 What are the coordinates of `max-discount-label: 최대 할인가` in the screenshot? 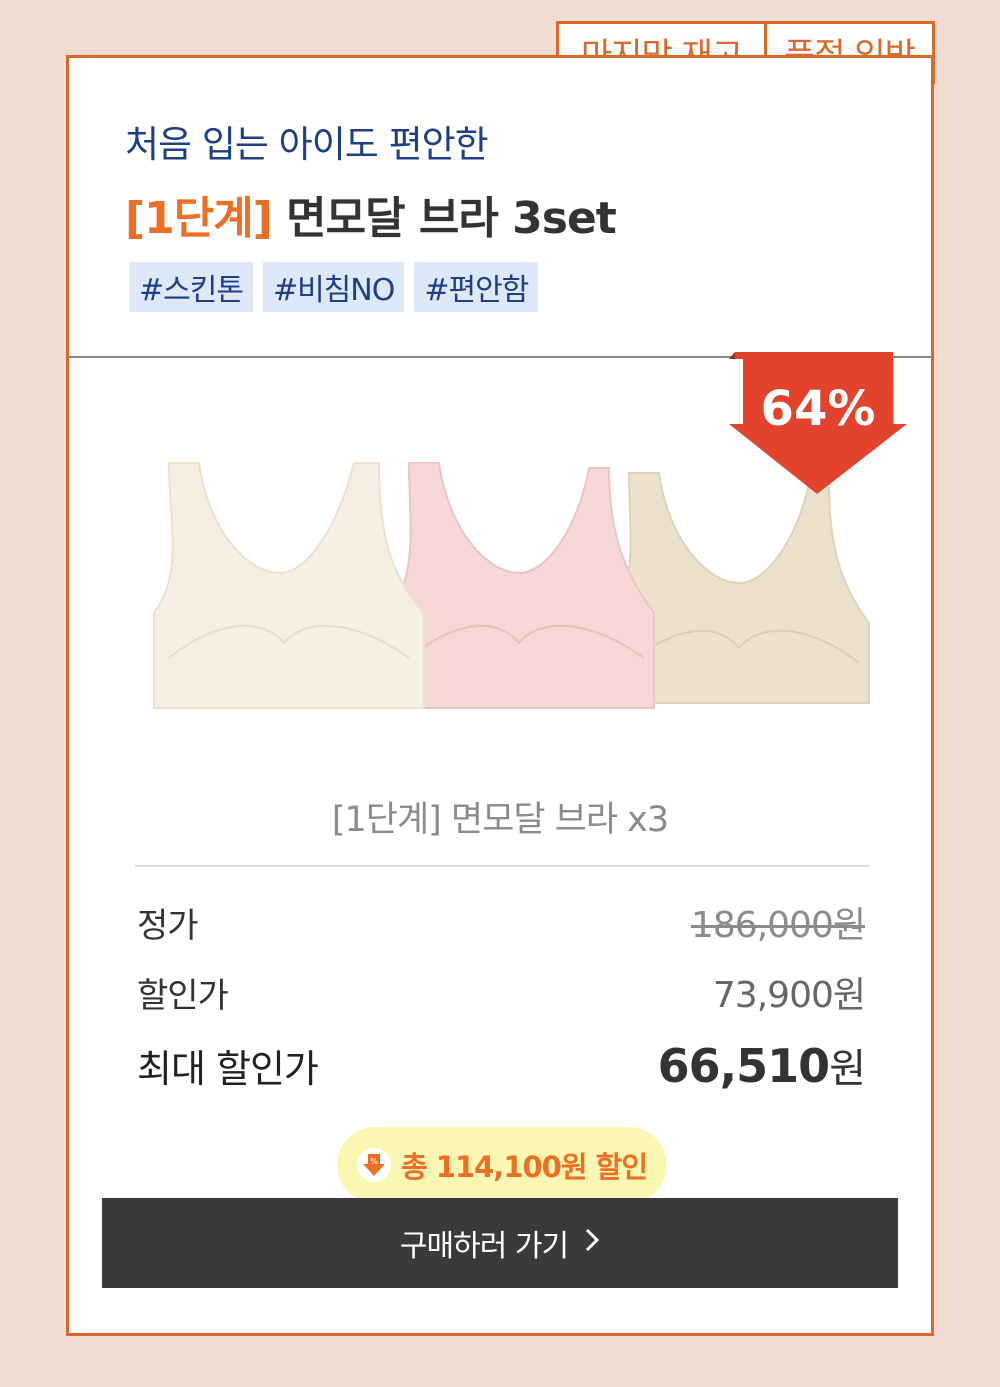 It's located at (228, 1068).